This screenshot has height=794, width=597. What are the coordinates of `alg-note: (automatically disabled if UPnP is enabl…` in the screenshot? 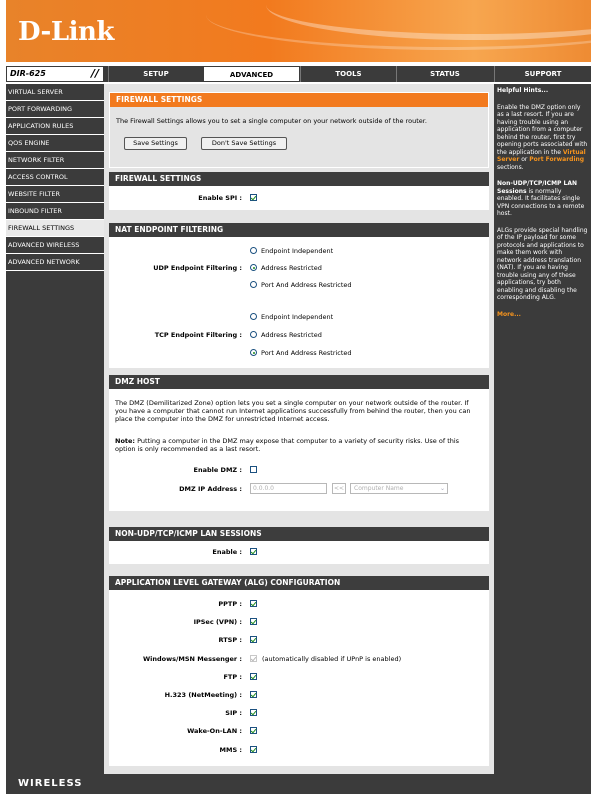 It's located at (332, 658).